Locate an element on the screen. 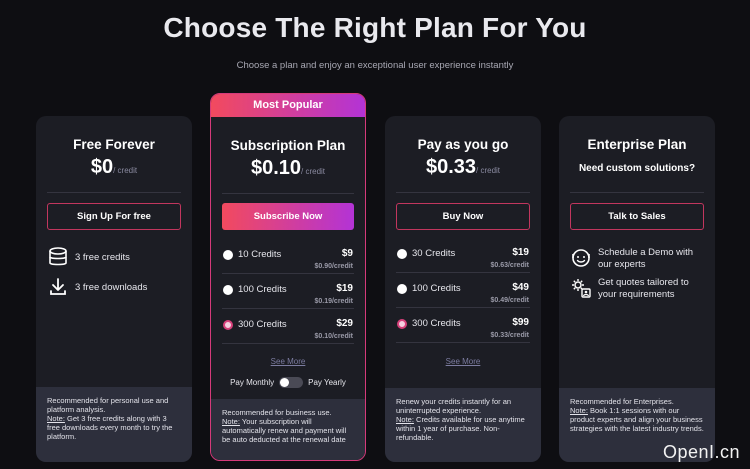 The height and width of the screenshot is (469, 750). plan-name: Enterprise Plan is located at coordinates (637, 144).